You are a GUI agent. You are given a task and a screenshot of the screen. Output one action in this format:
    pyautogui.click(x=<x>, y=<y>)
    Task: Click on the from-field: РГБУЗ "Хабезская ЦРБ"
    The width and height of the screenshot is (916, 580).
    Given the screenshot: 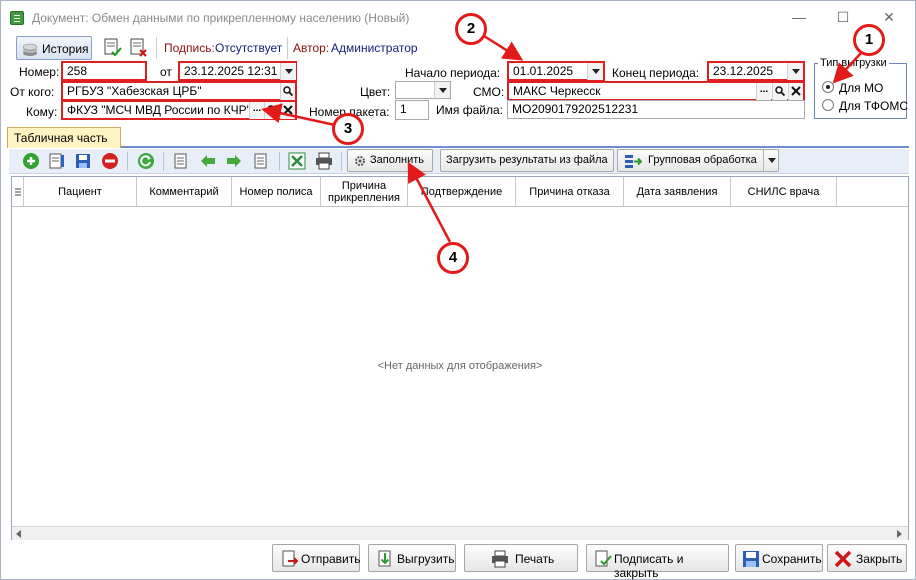 What is the action you would take?
    pyautogui.click(x=179, y=91)
    